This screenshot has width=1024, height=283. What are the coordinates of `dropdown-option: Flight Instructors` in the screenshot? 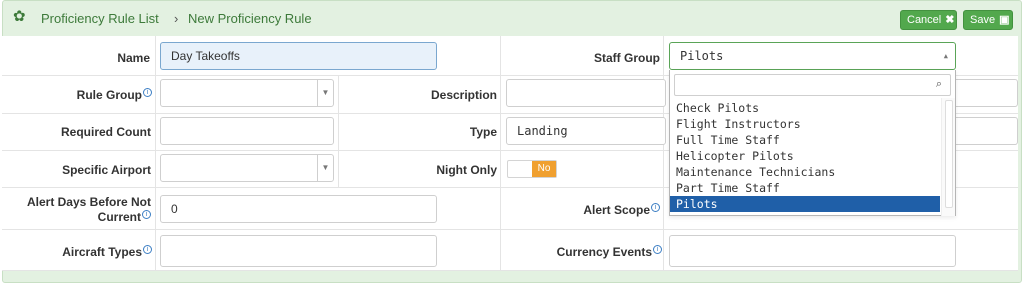 It's located at (805, 124).